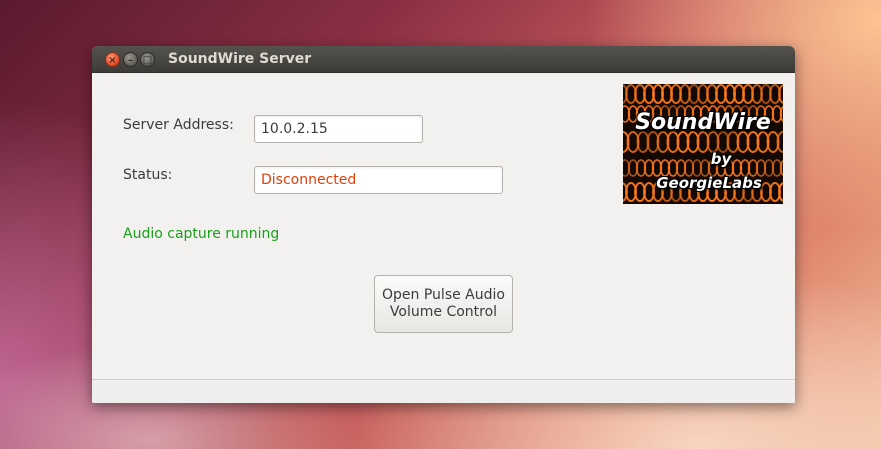 Image resolution: width=881 pixels, height=449 pixels. I want to click on window-statusbar, so click(443, 391).